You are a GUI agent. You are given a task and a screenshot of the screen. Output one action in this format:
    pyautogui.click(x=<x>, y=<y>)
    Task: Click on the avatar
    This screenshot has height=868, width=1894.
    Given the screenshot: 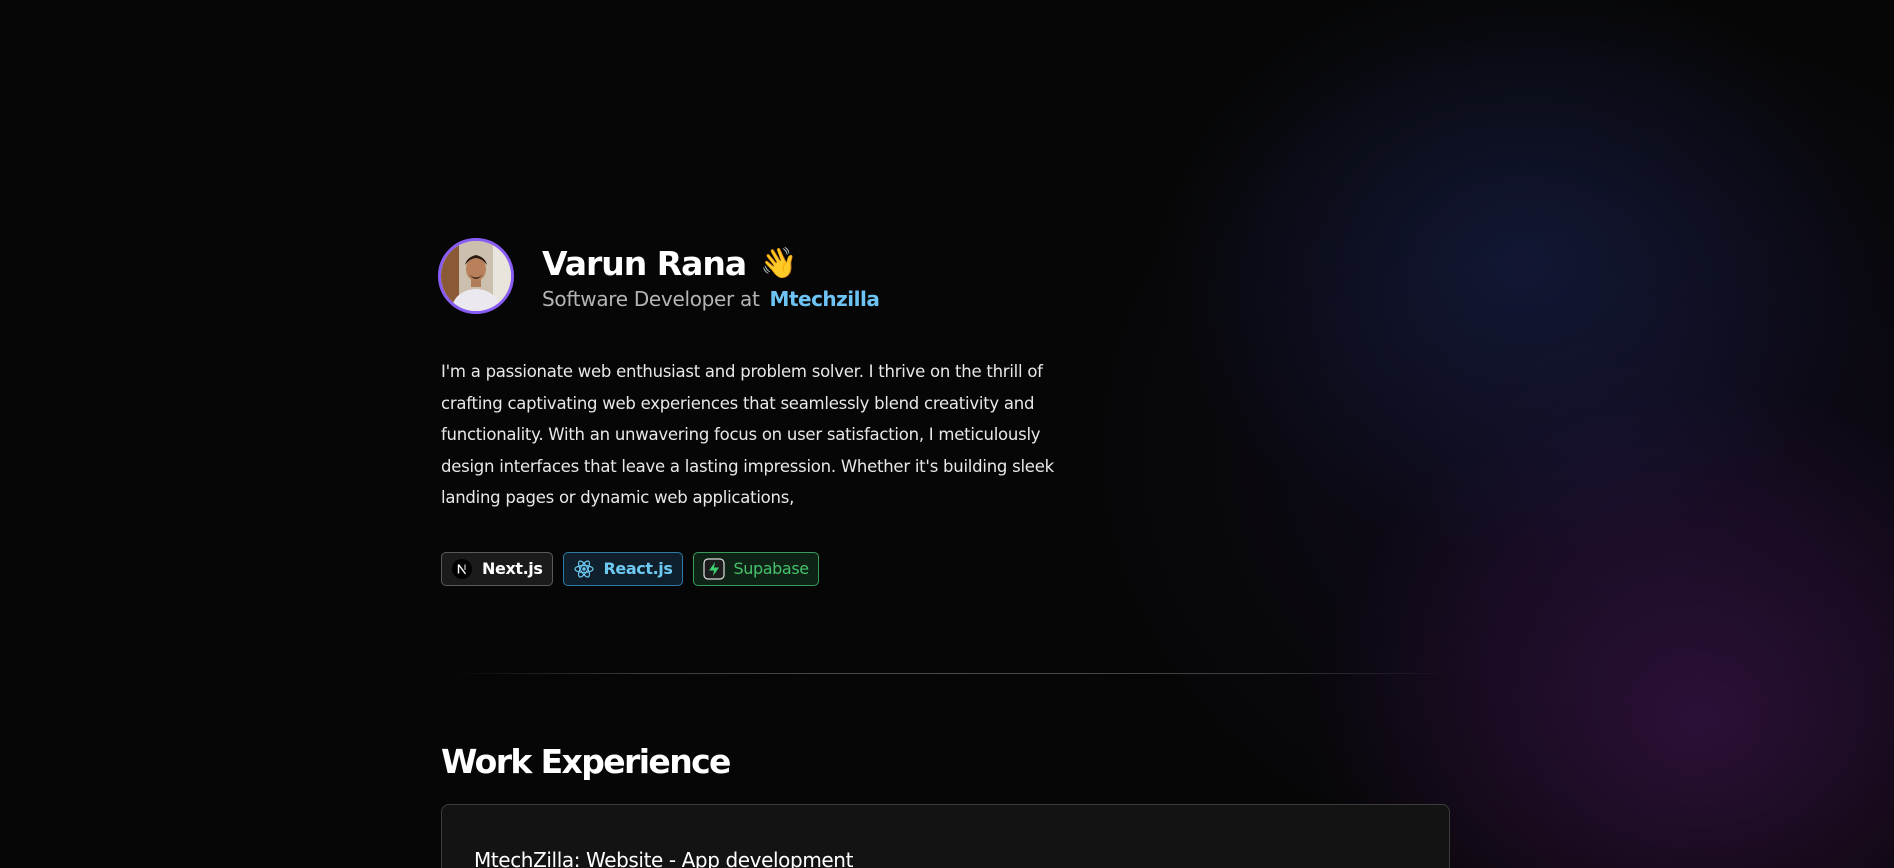 What is the action you would take?
    pyautogui.click(x=476, y=276)
    